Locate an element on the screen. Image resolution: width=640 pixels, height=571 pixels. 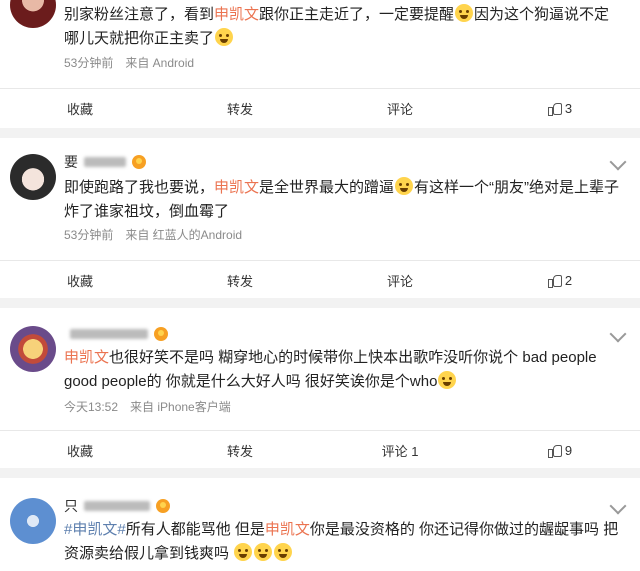
comment-text-segment: 是全世界最大的蹭逼 is located at coordinates (327, 187).